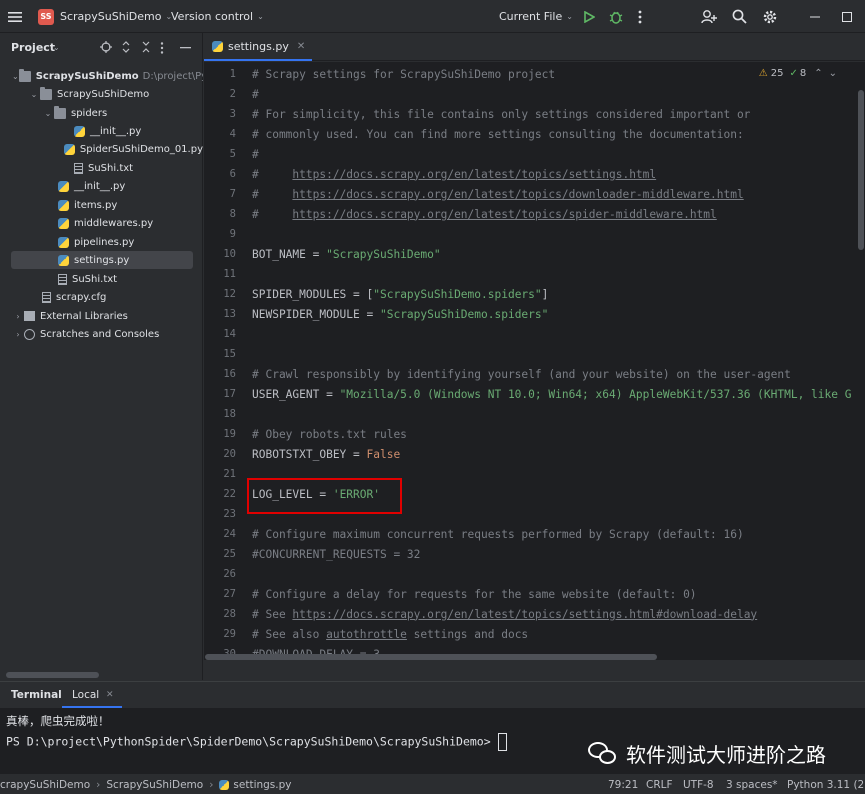 This screenshot has width=865, height=794. What do you see at coordinates (229, 454) in the screenshot?
I see `line-number: 20` at bounding box center [229, 454].